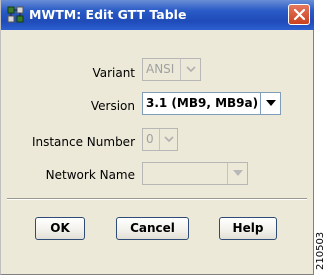  Describe the element at coordinates (113, 73) in the screenshot. I see `variant-label: Variant` at that location.